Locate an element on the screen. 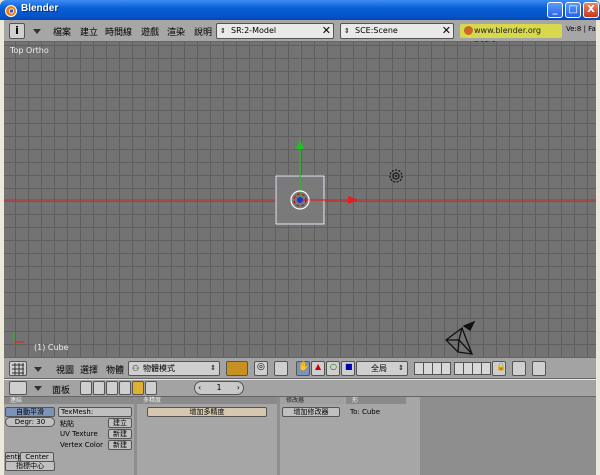  scene-stats: Ve:8 | Fa is located at coordinates (581, 29).